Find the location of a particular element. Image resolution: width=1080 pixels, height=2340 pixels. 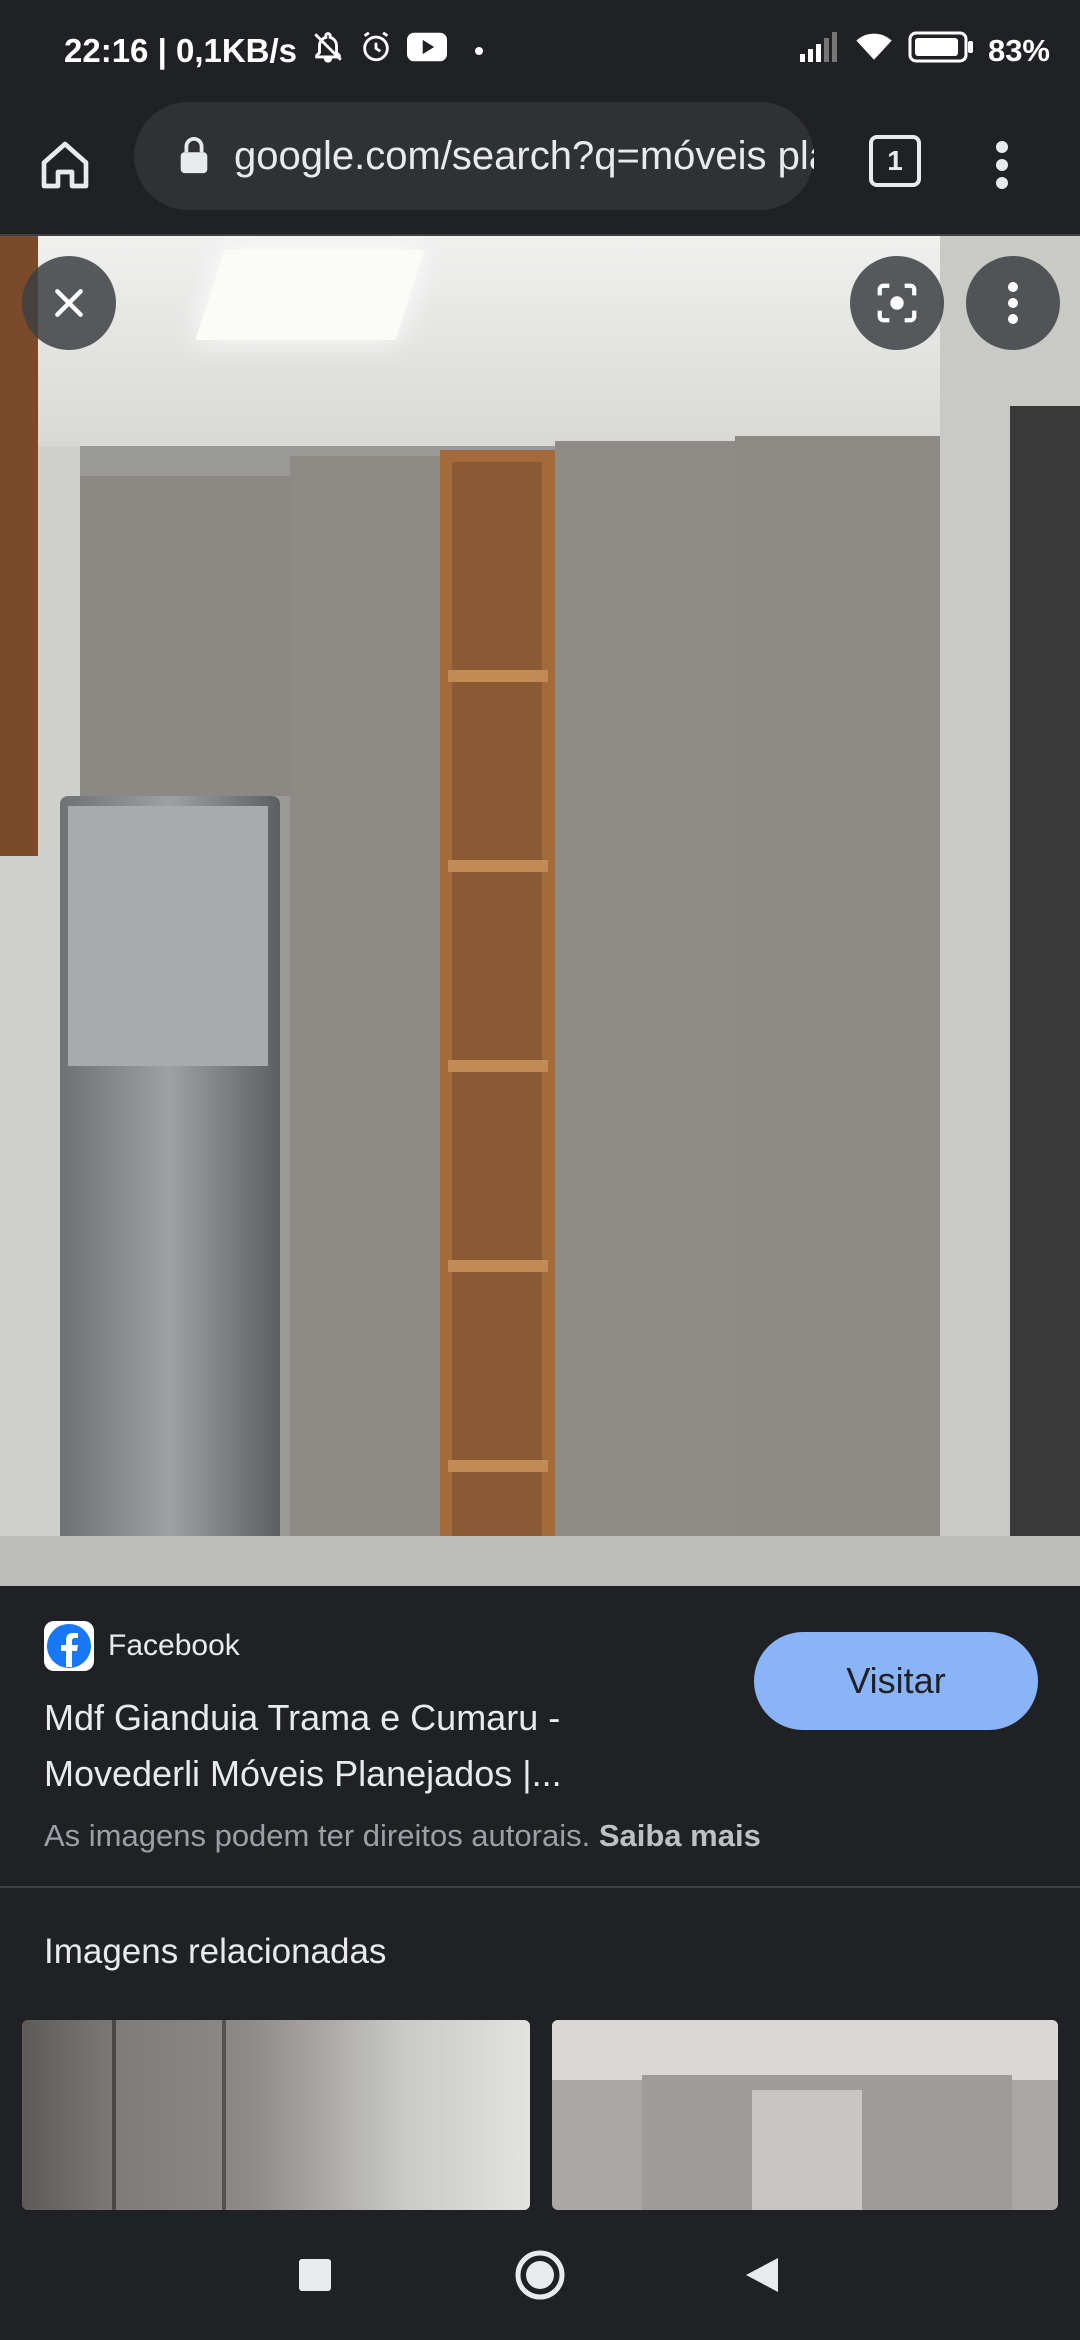

photo-ceiling-light is located at coordinates (310, 295).